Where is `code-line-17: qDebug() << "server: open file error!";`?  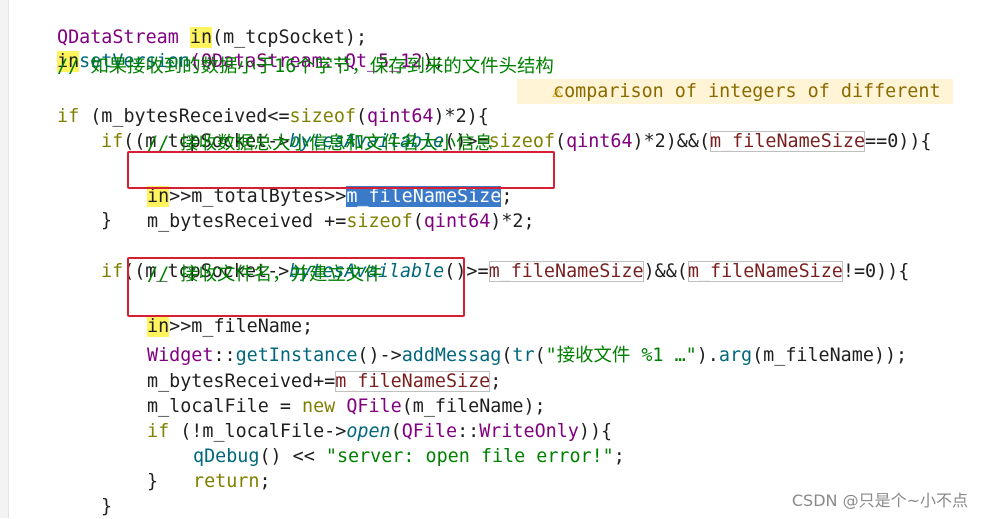
code-line-17: qDebug() << "server: open file error!"; is located at coordinates (409, 443).